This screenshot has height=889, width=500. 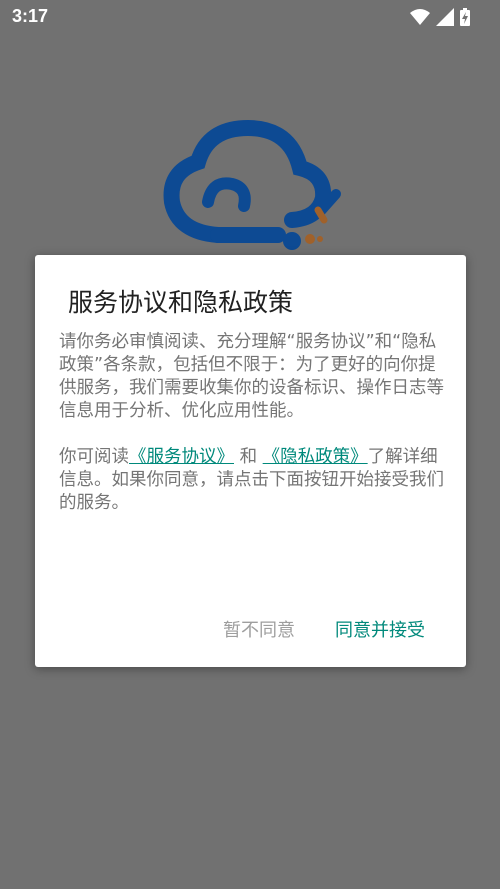 I want to click on accept-button: 同意并接受, so click(x=380, y=629).